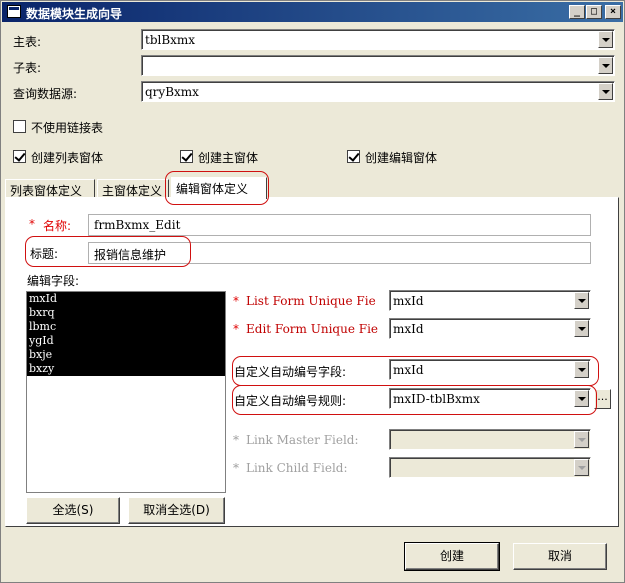 This screenshot has width=625, height=583. What do you see at coordinates (490, 300) in the screenshot?
I see `list-unique-combo: mxId` at bounding box center [490, 300].